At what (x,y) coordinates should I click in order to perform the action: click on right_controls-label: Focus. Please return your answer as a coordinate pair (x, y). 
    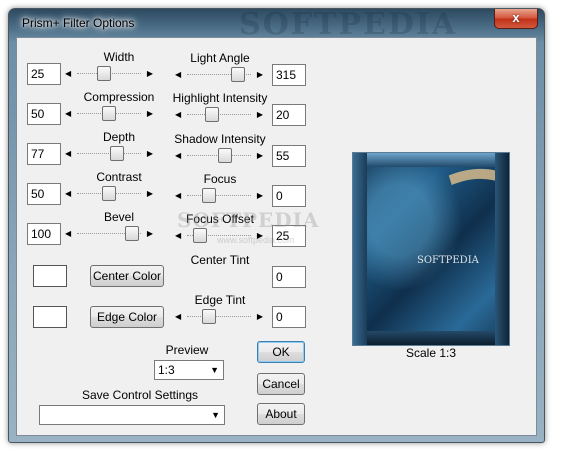
    Looking at the image, I should click on (220, 178).